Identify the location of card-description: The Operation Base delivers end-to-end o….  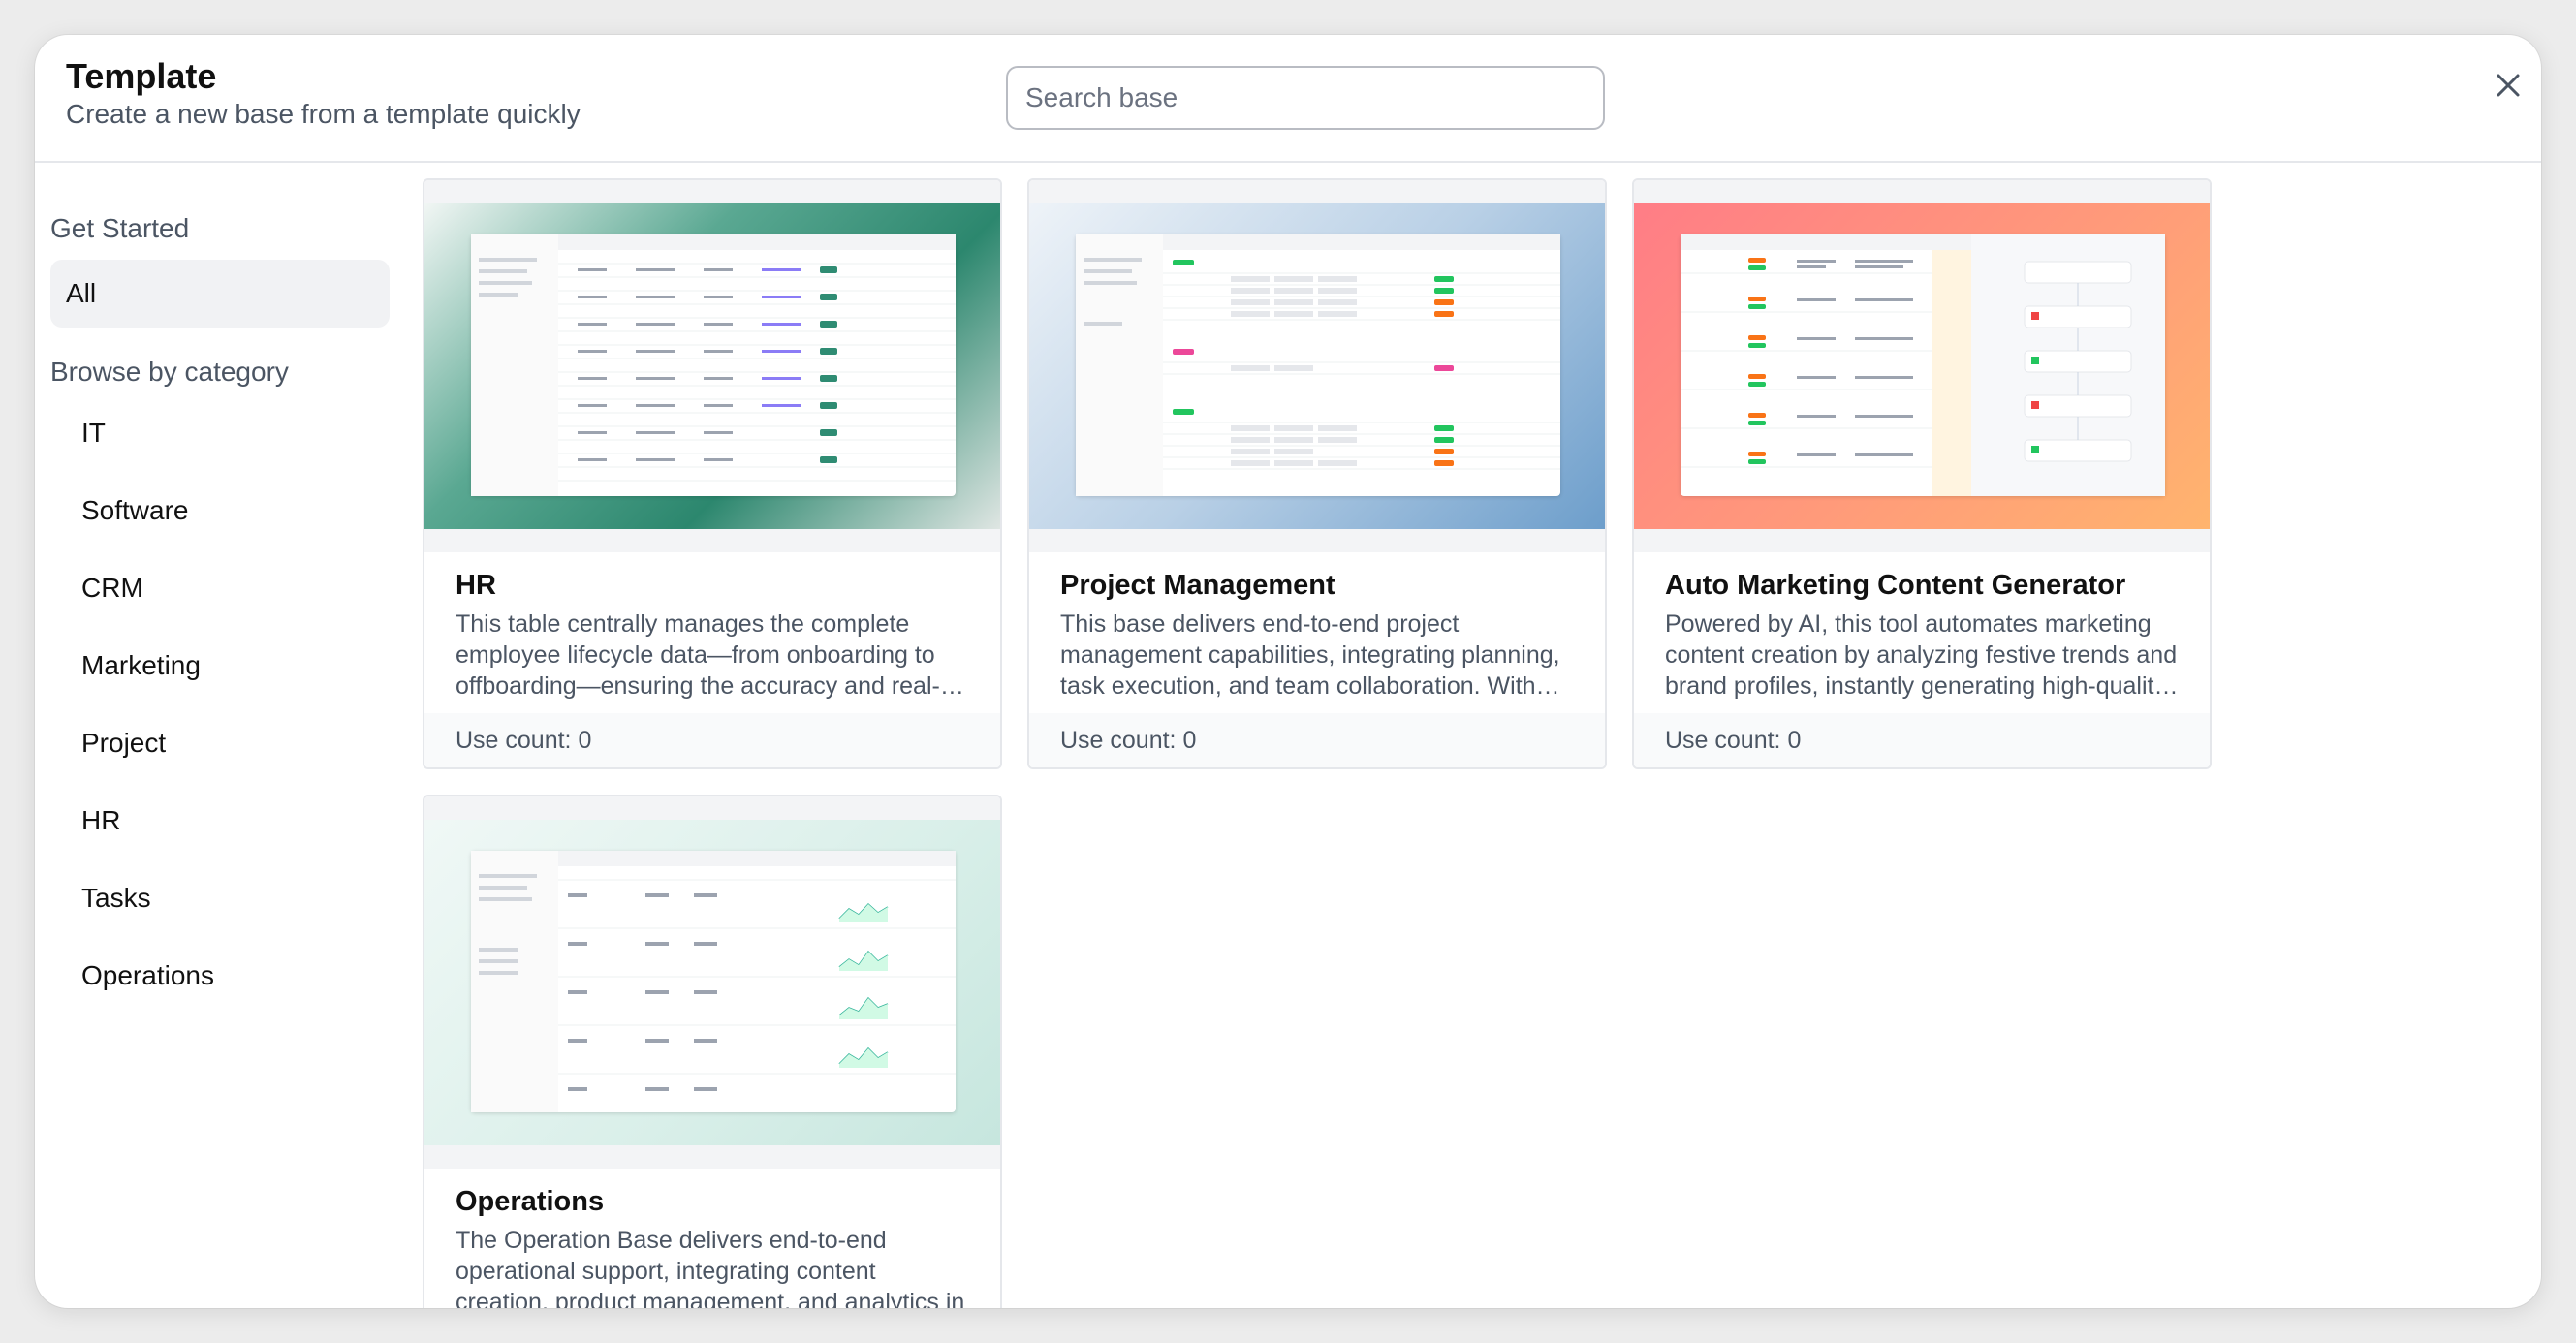
(710, 1267).